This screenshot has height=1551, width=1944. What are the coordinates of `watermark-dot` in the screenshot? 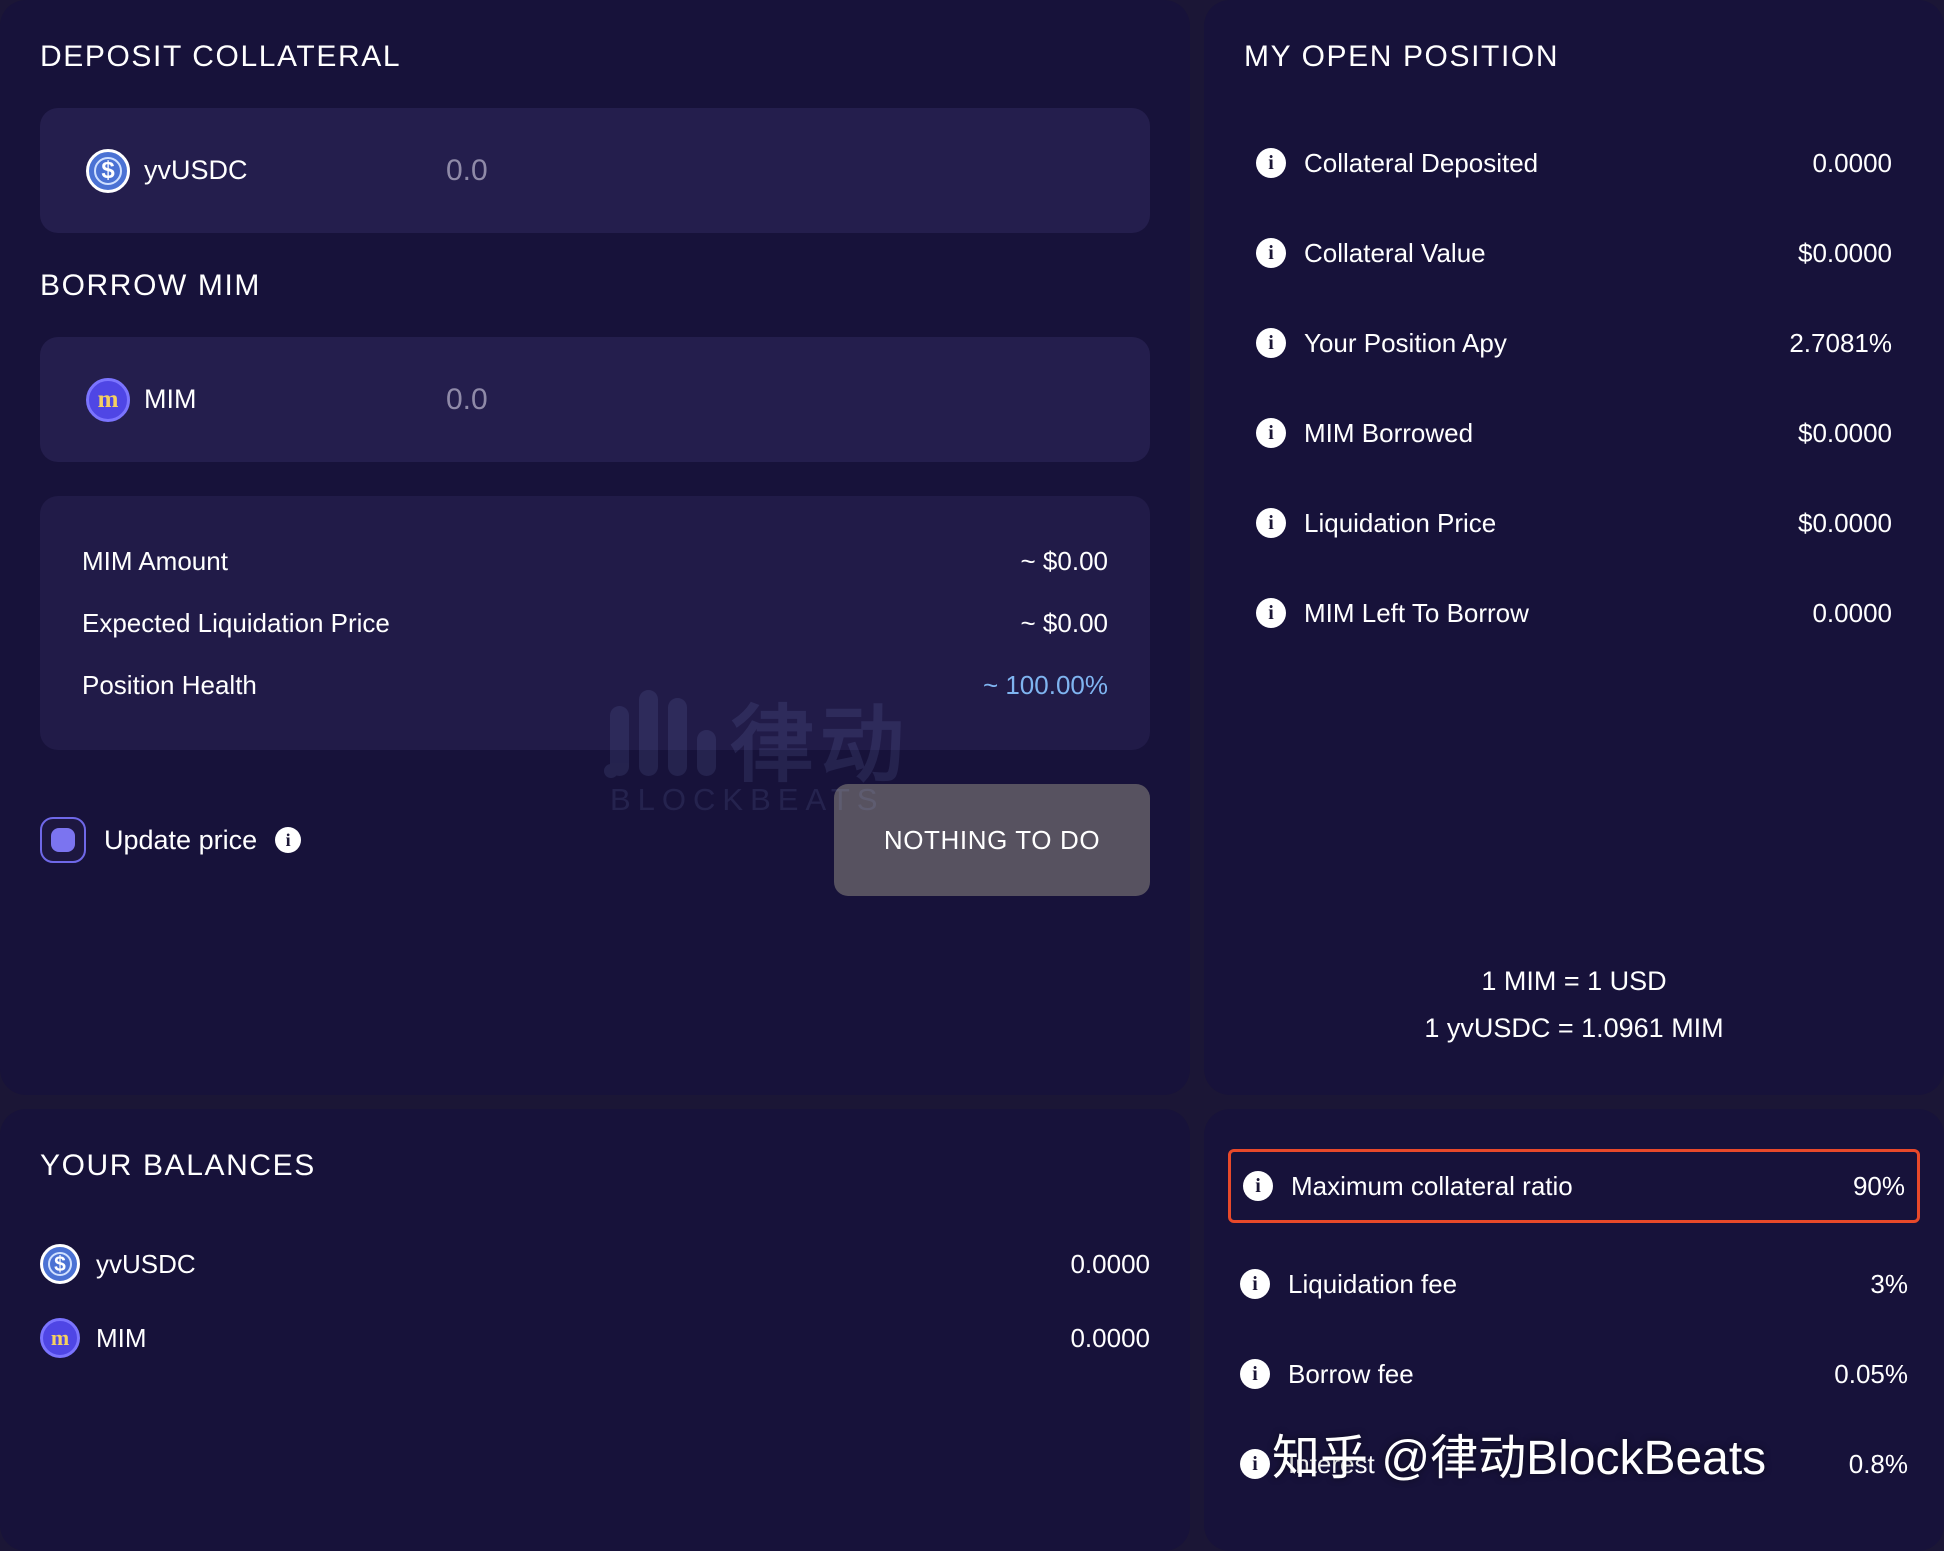 It's located at (611, 771).